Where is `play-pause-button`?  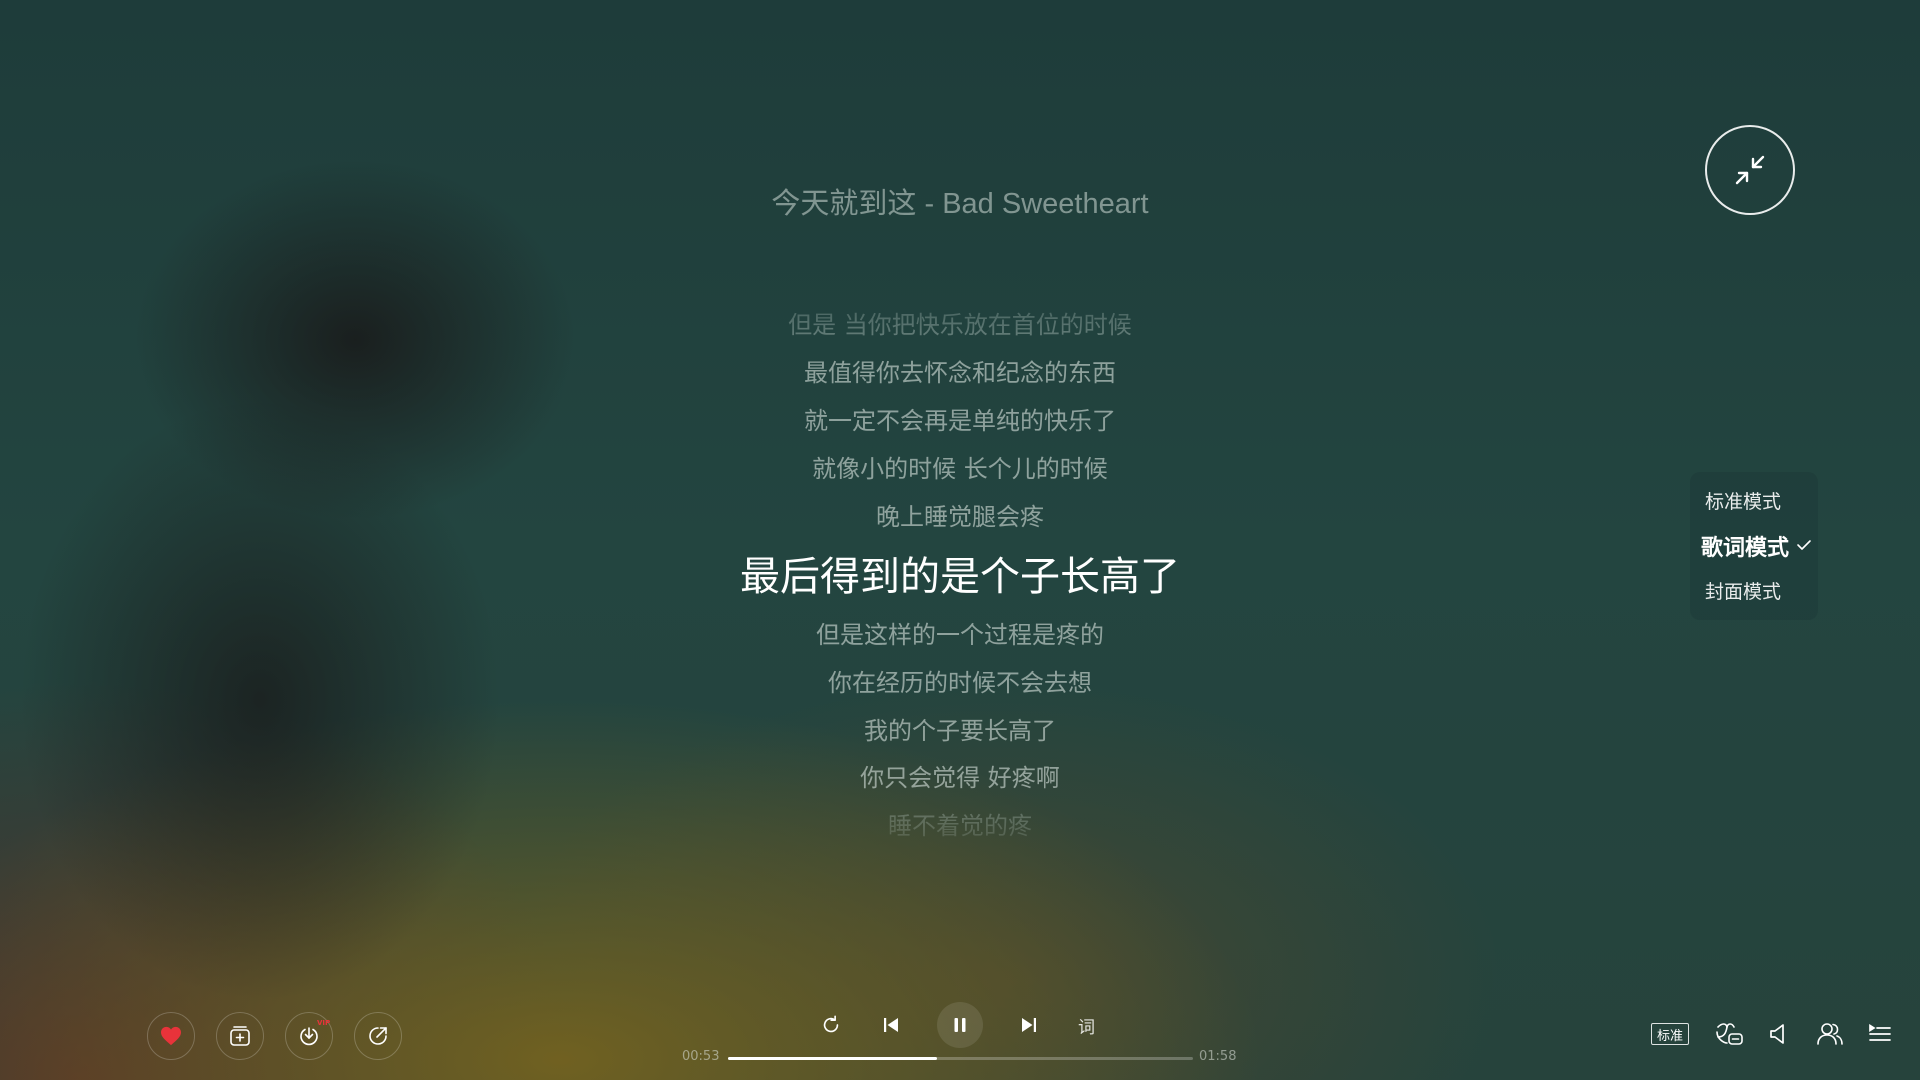
play-pause-button is located at coordinates (960, 1025).